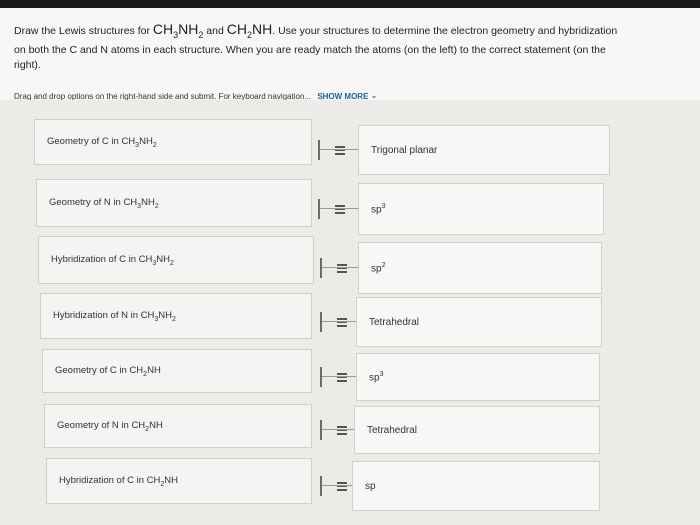  What do you see at coordinates (178, 30) in the screenshot?
I see `formula-ch3nh2: CH3NH2` at bounding box center [178, 30].